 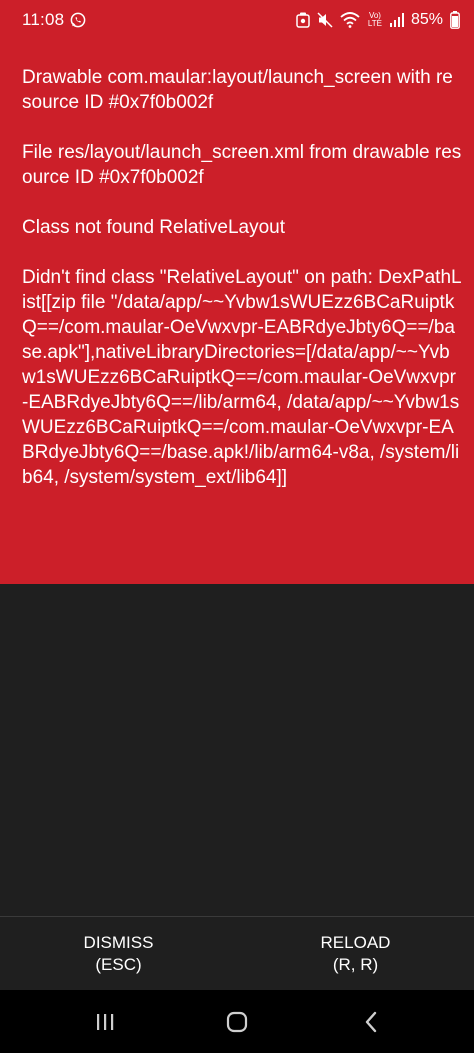 What do you see at coordinates (355, 964) in the screenshot?
I see `reload-shortcut: (R, R)` at bounding box center [355, 964].